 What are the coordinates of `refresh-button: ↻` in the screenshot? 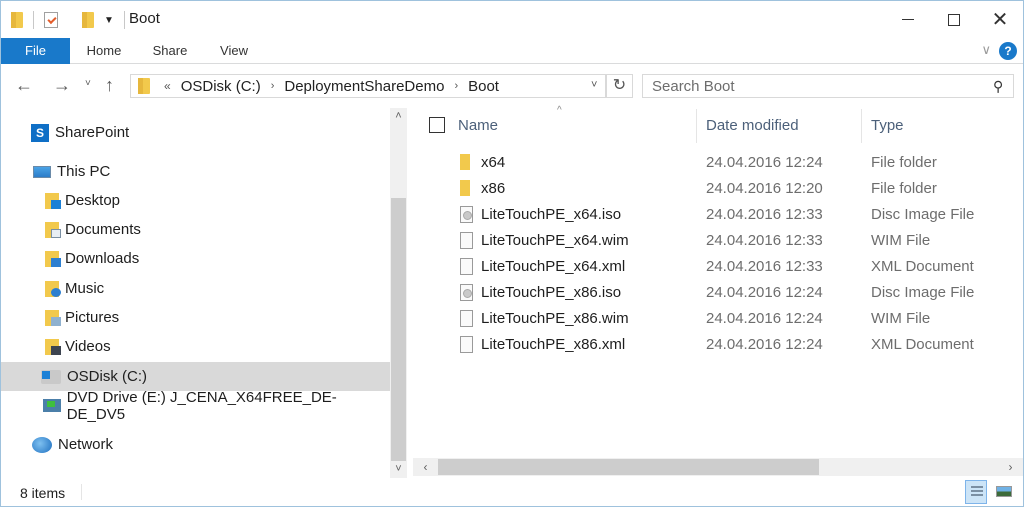 It's located at (619, 86).